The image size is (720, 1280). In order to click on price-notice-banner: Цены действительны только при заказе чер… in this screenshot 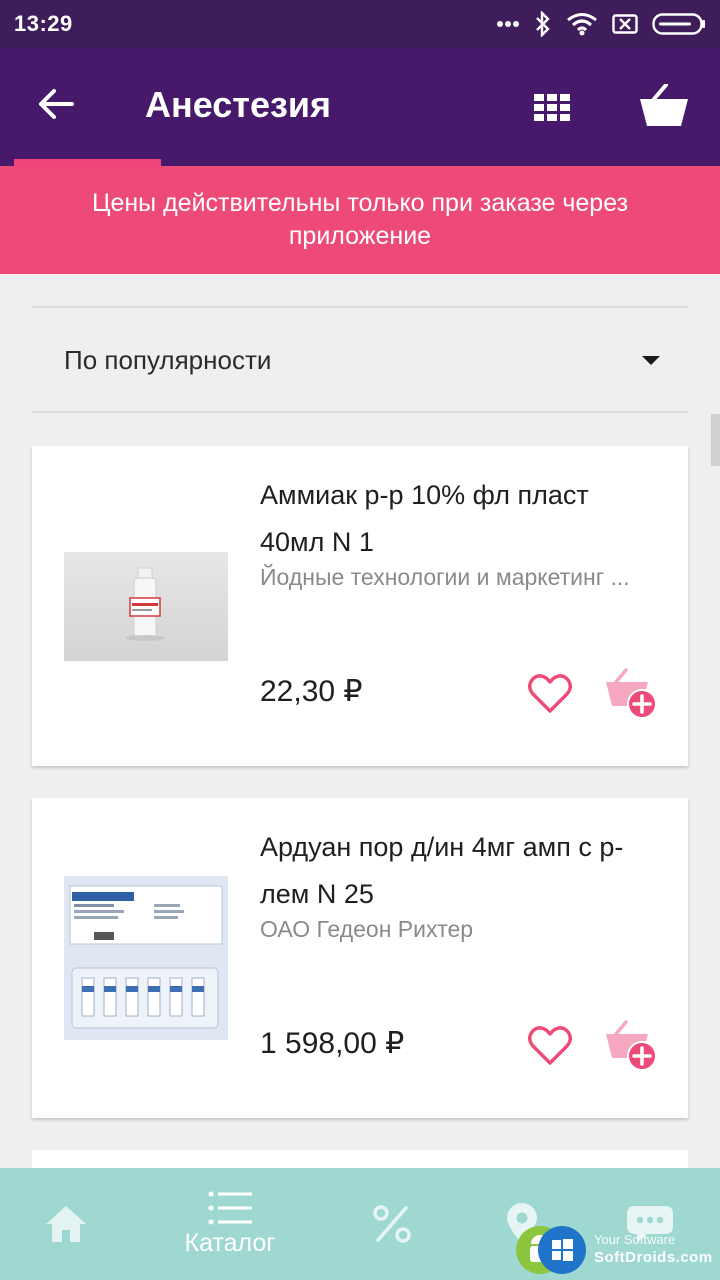, I will do `click(360, 220)`.